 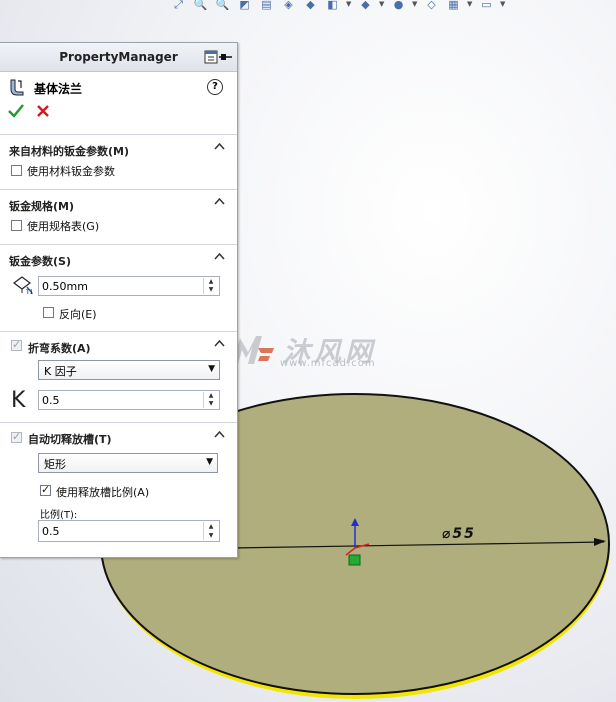 What do you see at coordinates (16, 111) in the screenshot?
I see `ok-checkmark-icon` at bounding box center [16, 111].